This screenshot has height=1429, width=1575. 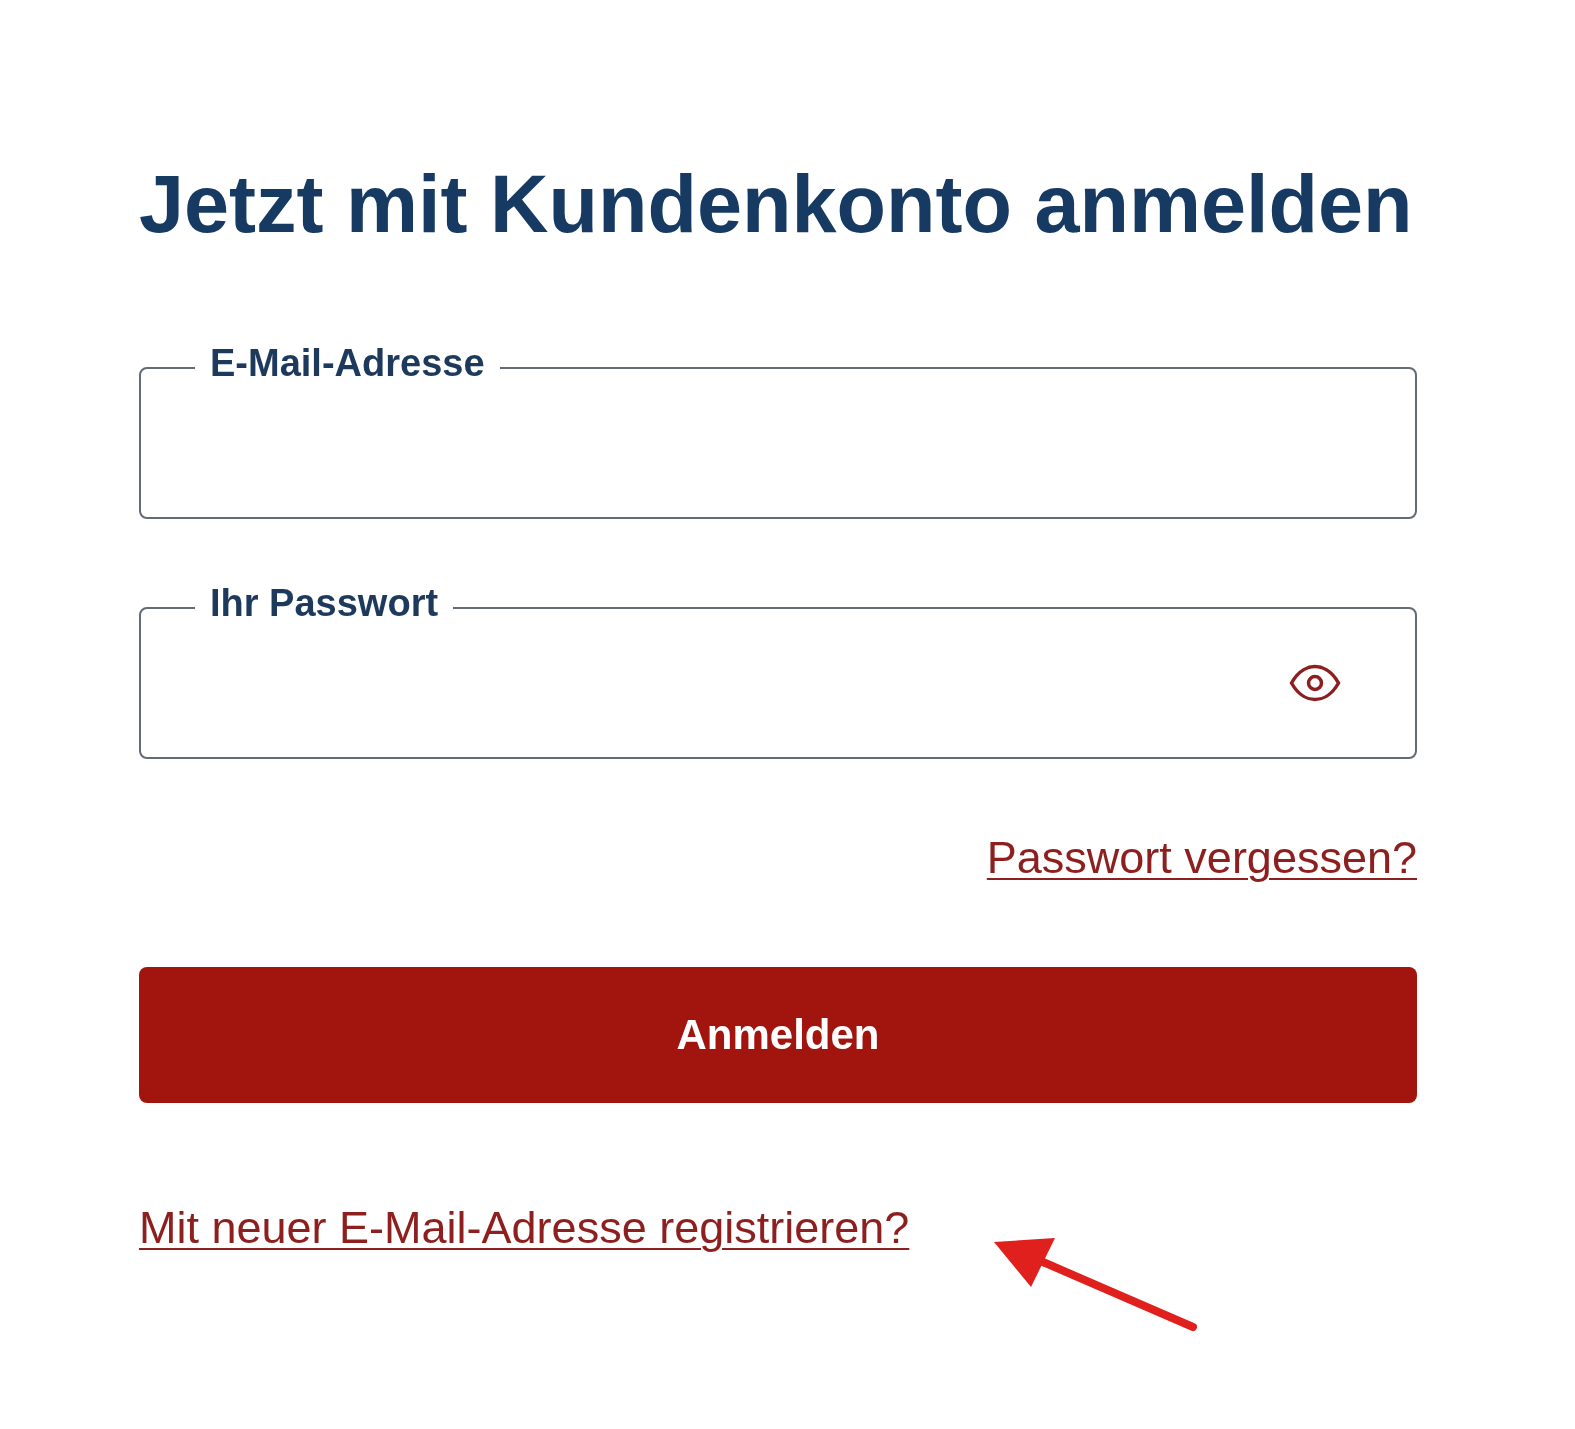 I want to click on page-heading: Jetzt mit Kundenkonto anmelden, so click(x=776, y=204).